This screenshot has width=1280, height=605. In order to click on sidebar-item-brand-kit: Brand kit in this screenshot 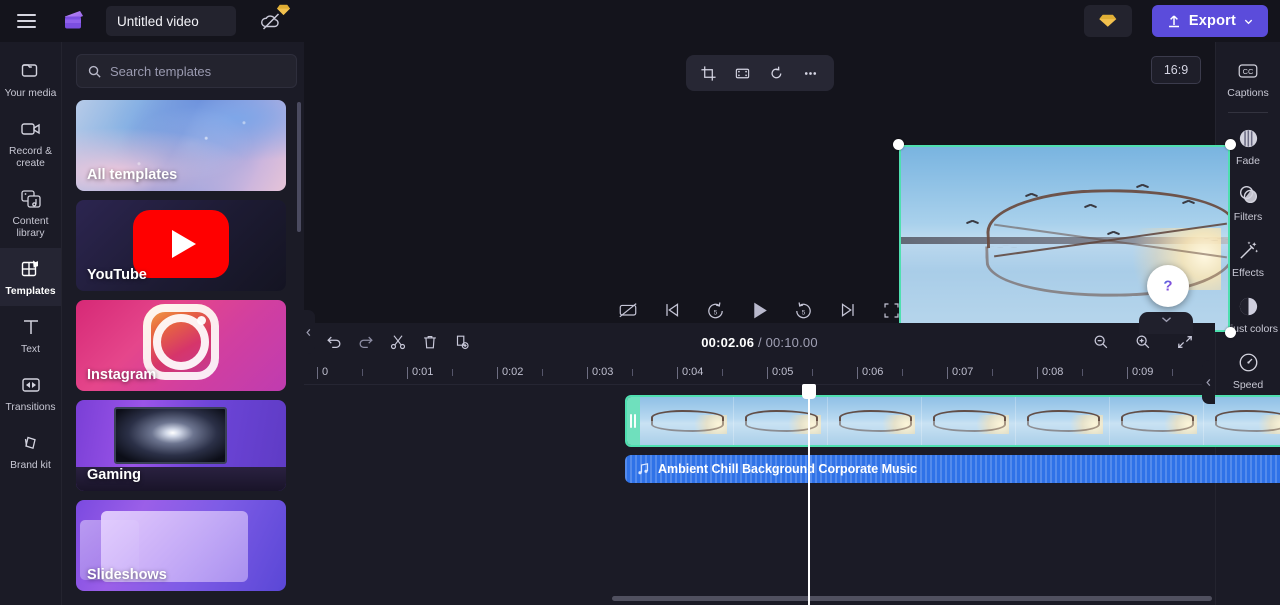, I will do `click(30, 451)`.